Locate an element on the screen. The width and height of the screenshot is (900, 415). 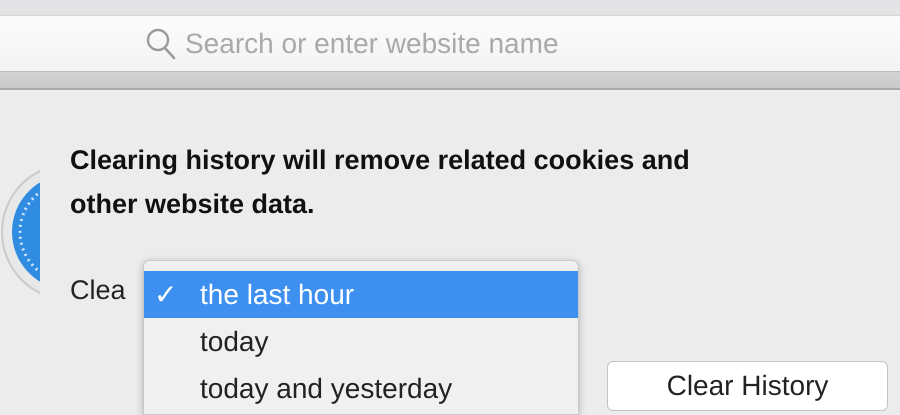
address-bar: Search or enter website name is located at coordinates (450, 43).